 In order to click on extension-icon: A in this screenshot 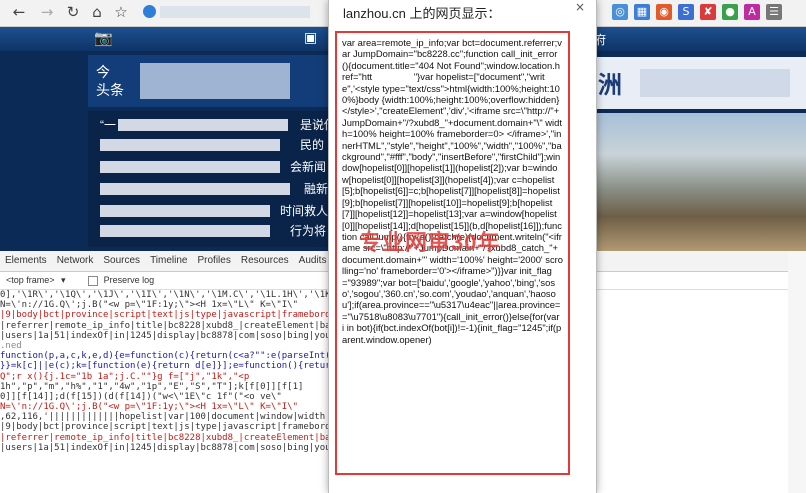, I will do `click(752, 12)`.